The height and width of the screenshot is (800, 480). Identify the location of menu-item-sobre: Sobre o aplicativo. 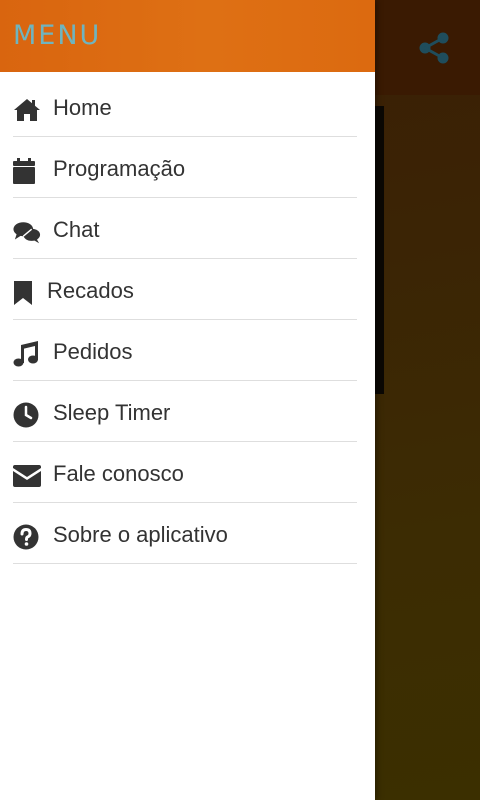
(187, 536).